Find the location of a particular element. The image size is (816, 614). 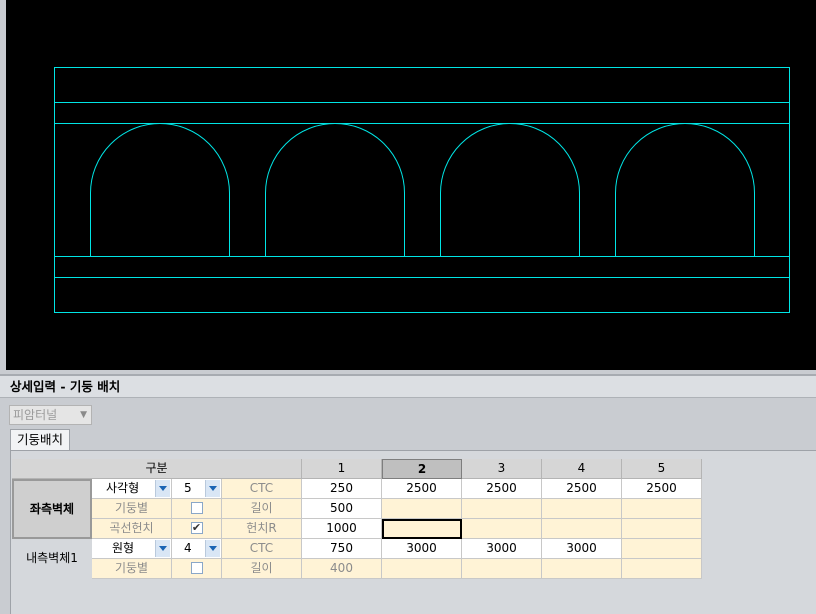

inner-wall-row-header: 내측벽체1 is located at coordinates (52, 559).